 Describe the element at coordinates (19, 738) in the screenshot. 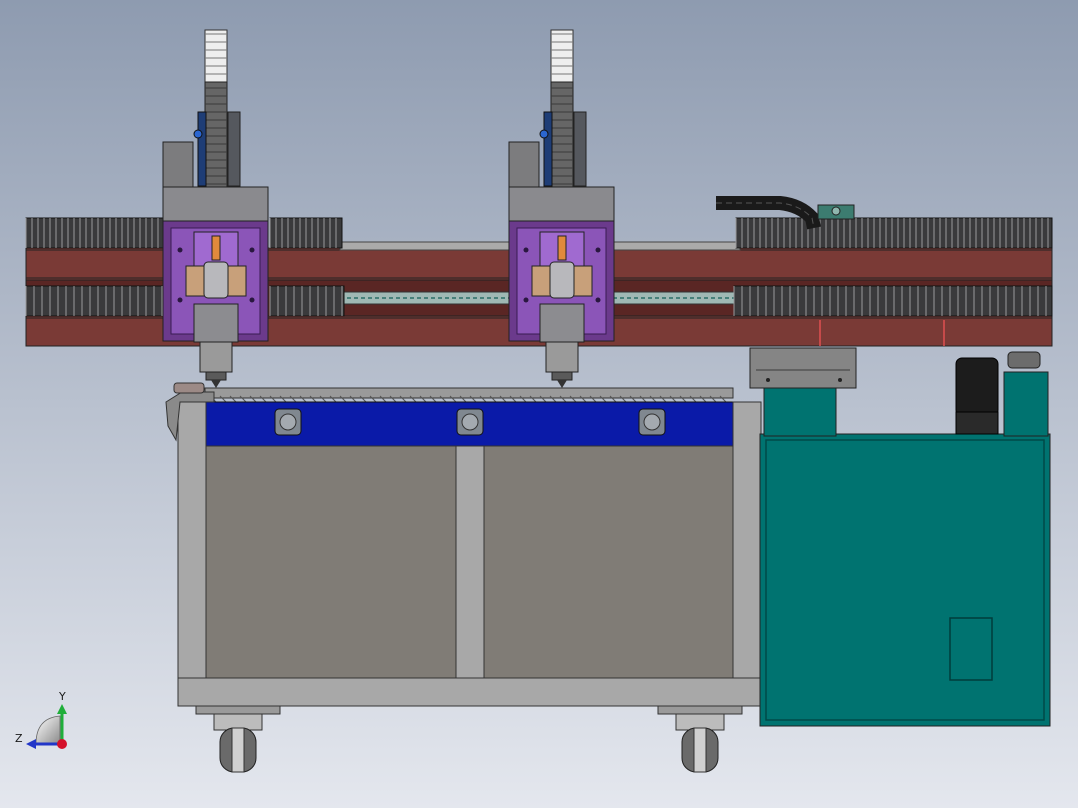

I see `triad-z-label: Z` at that location.